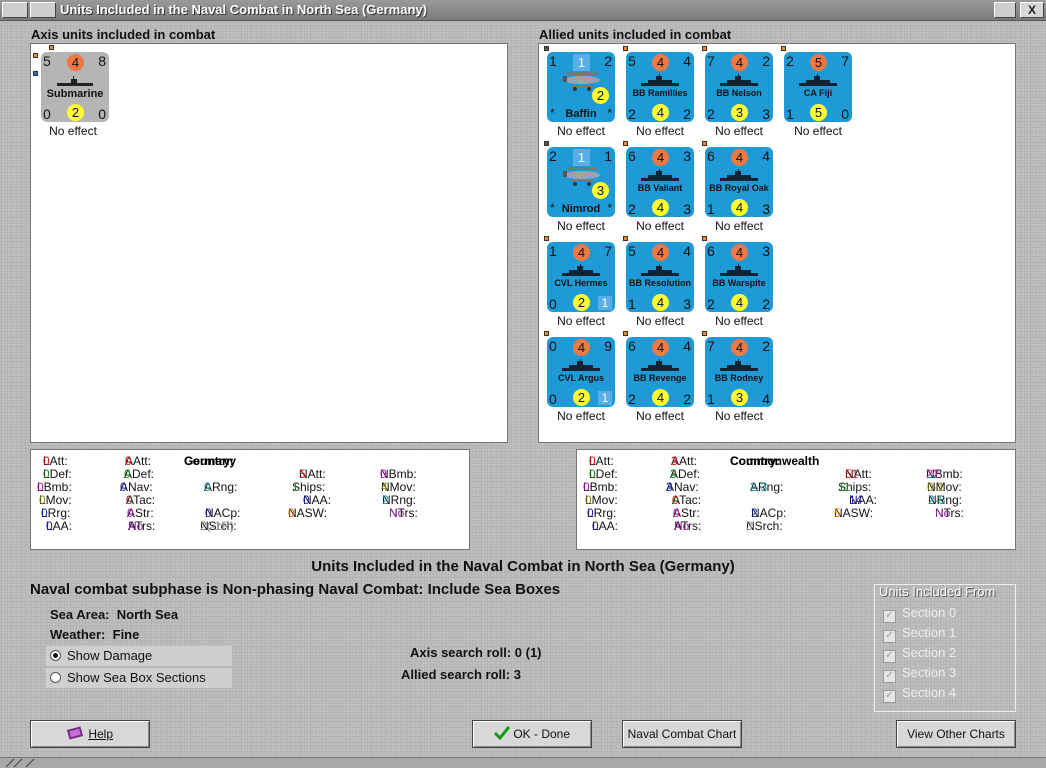 This screenshot has width=1046, height=768. I want to click on stat-nsrch: 3, so click(749, 526).